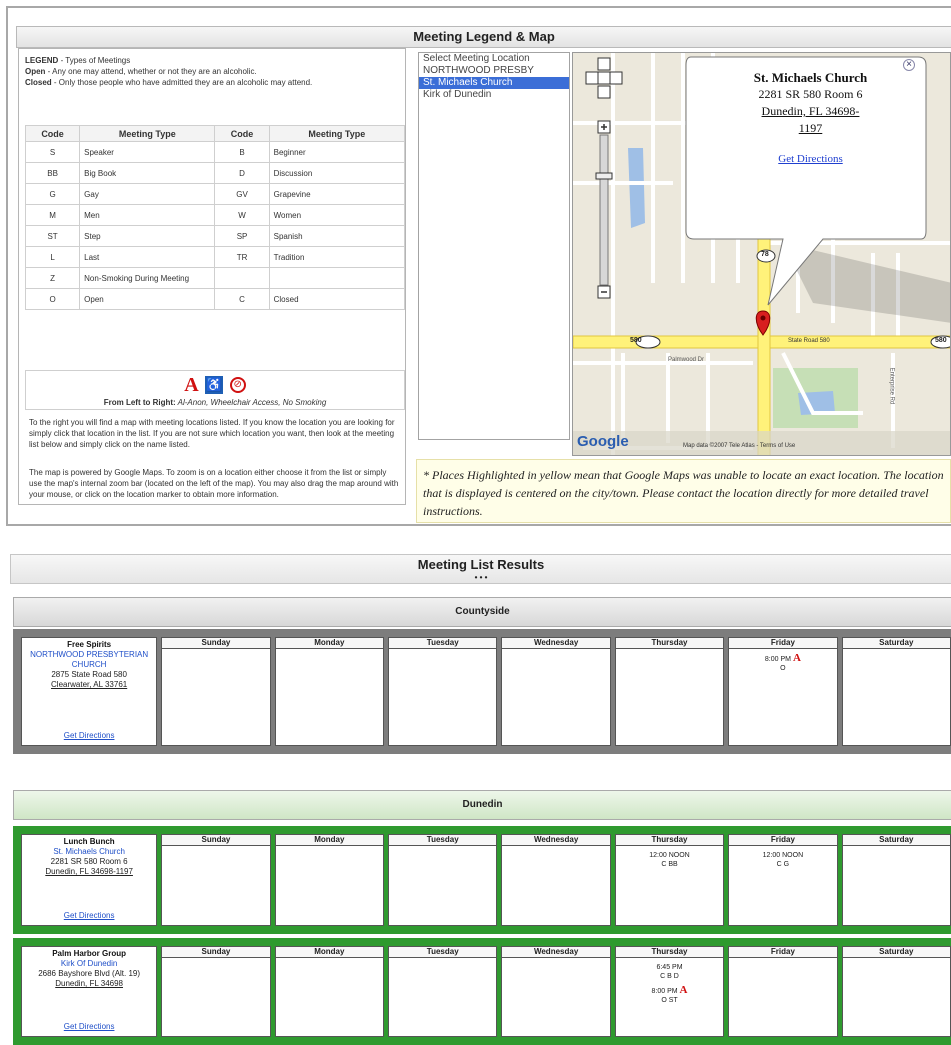 This screenshot has height=1045, width=951. Describe the element at coordinates (89, 964) in the screenshot. I see `meeting-location-link: Kirk Of Dunedin` at that location.